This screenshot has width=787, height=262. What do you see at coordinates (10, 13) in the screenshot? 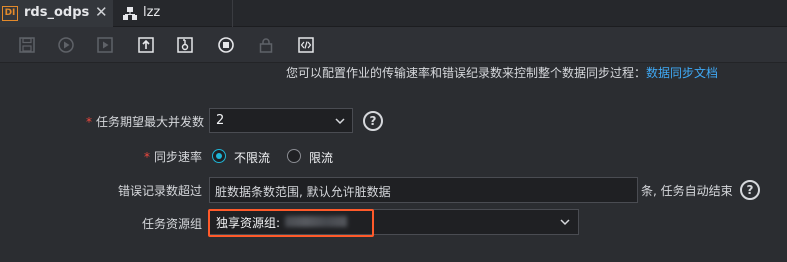
I see `di-icon: DI` at bounding box center [10, 13].